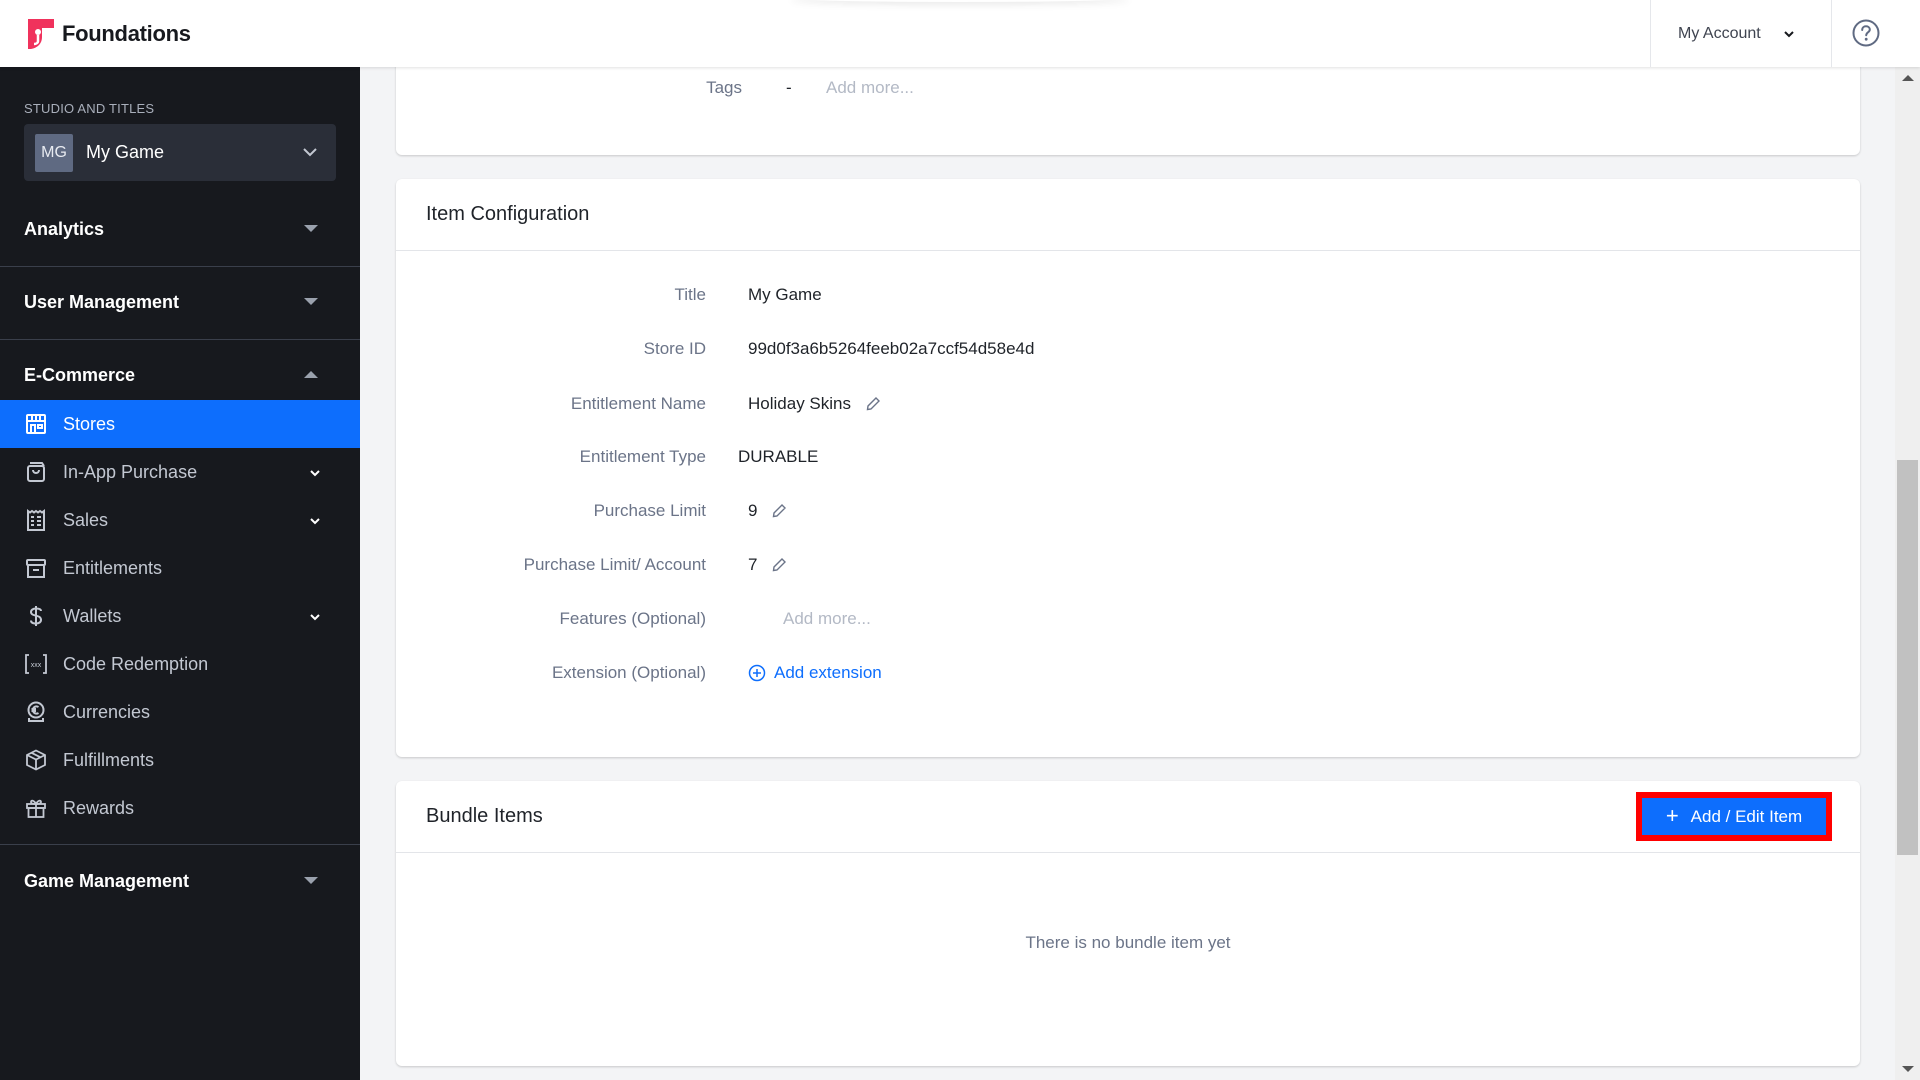  Describe the element at coordinates (102, 301) in the screenshot. I see `section-label: User Management` at that location.